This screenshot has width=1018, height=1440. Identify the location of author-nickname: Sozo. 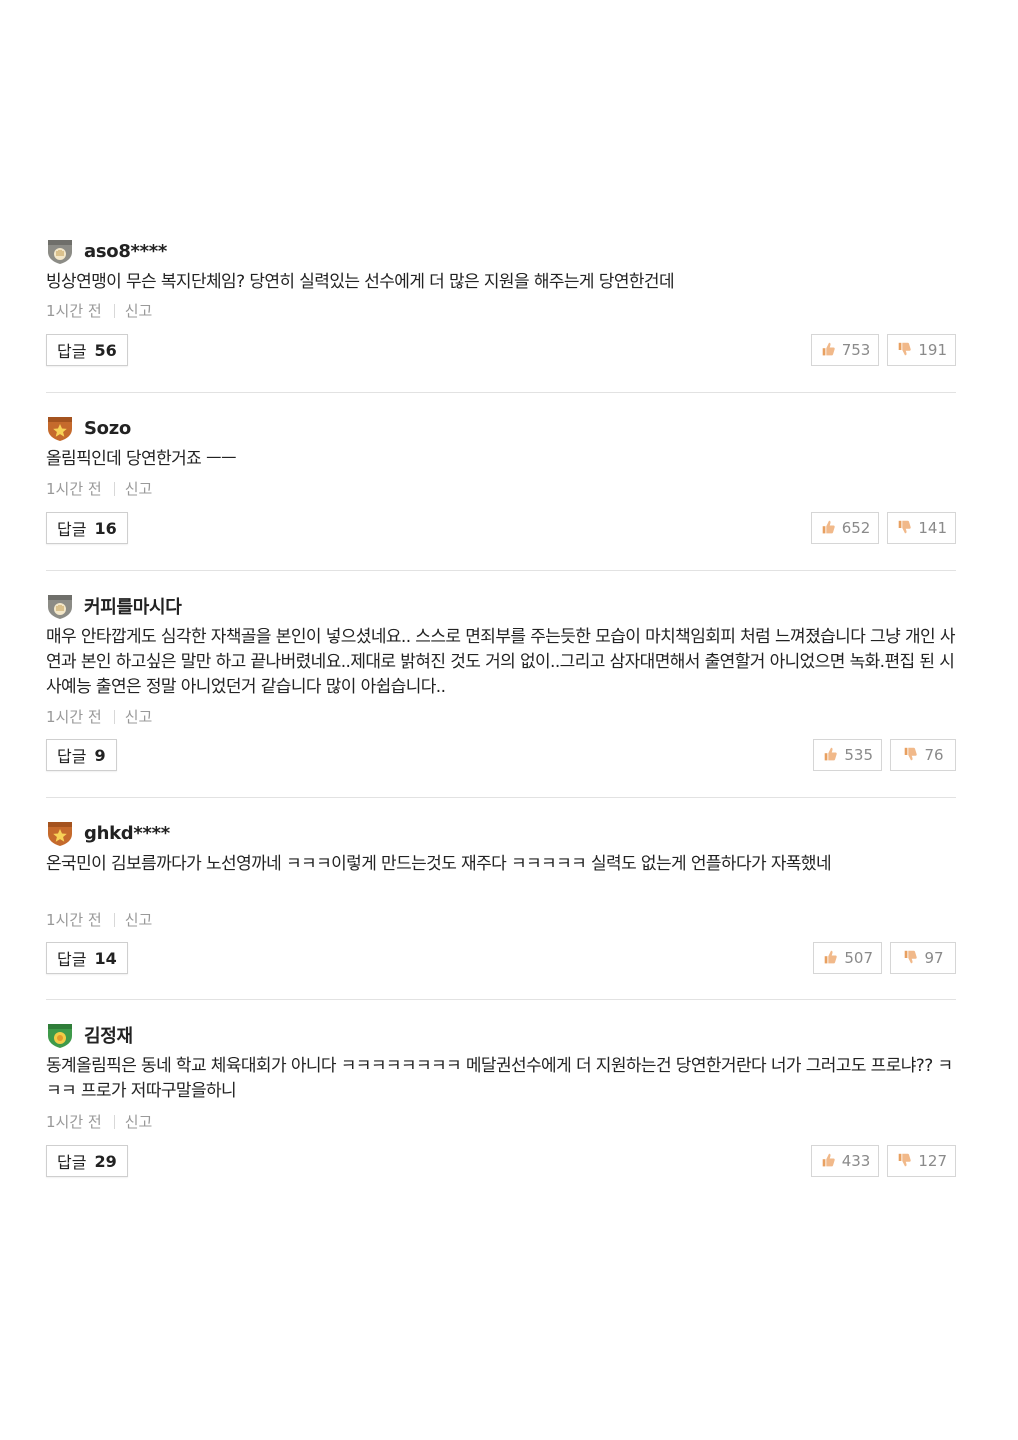
(107, 428).